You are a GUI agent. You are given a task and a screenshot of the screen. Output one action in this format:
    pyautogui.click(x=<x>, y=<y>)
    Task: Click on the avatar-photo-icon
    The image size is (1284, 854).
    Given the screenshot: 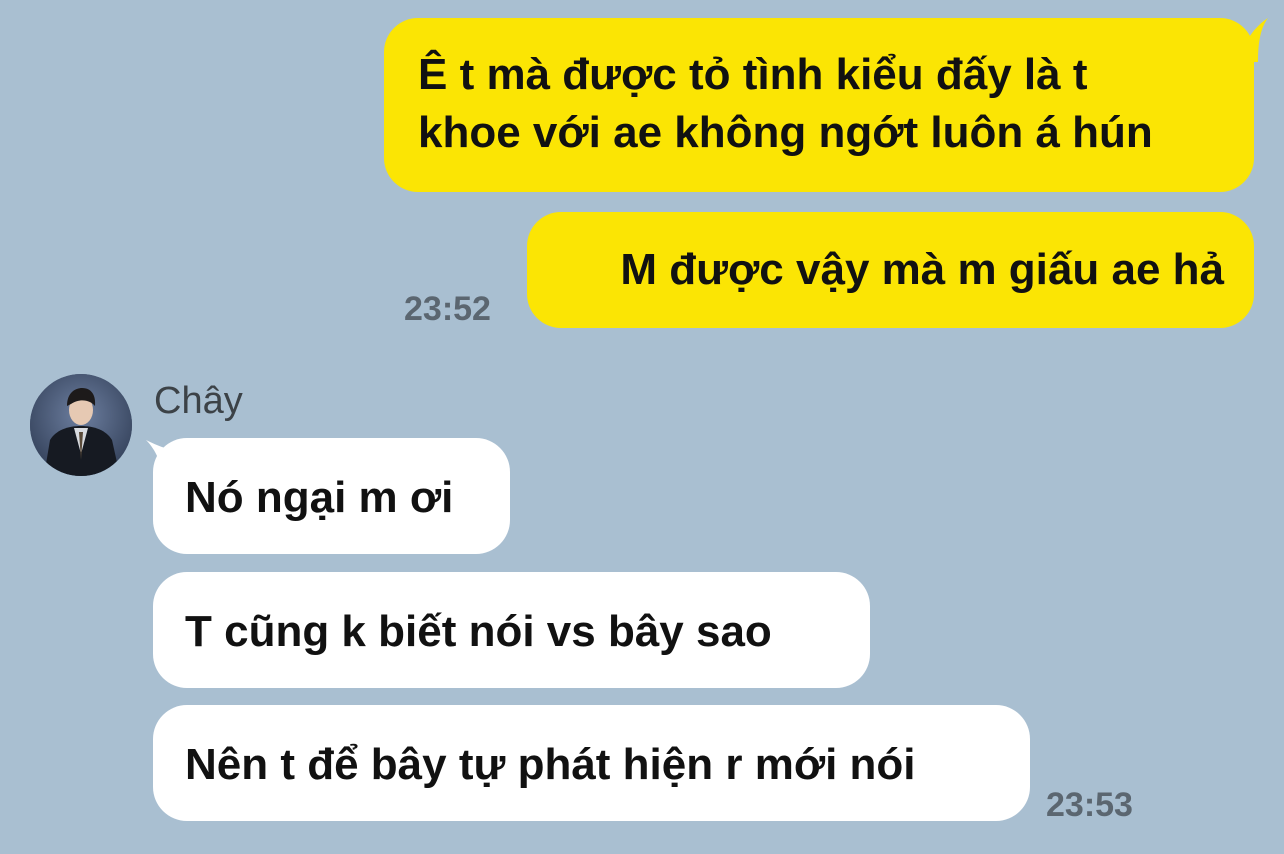 What is the action you would take?
    pyautogui.click(x=81, y=425)
    